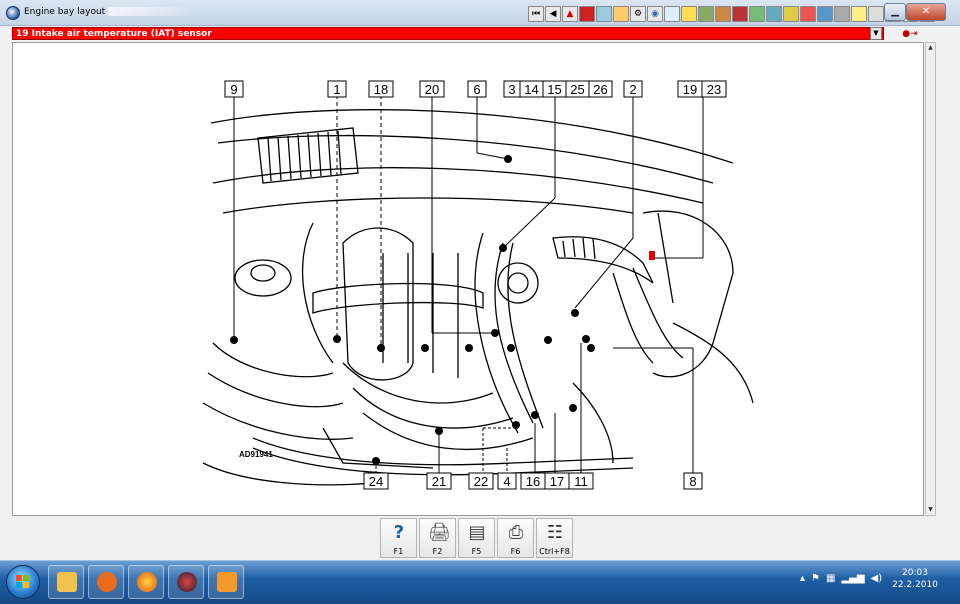  I want to click on media-player-icon, so click(107, 582).